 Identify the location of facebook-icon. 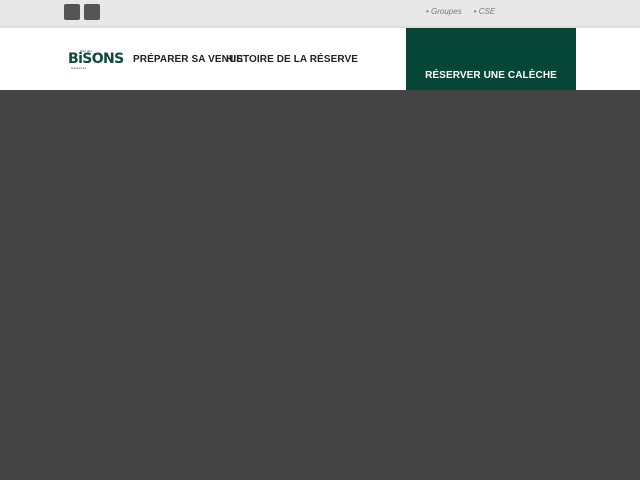
(72, 12).